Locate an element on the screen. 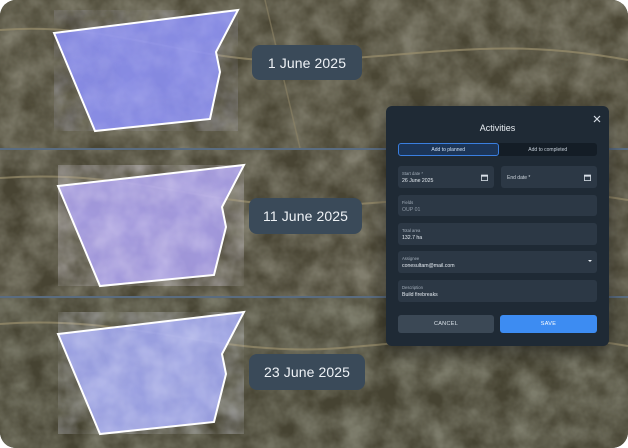 This screenshot has width=628, height=448. total-area-value: 132.7 ha is located at coordinates (412, 238).